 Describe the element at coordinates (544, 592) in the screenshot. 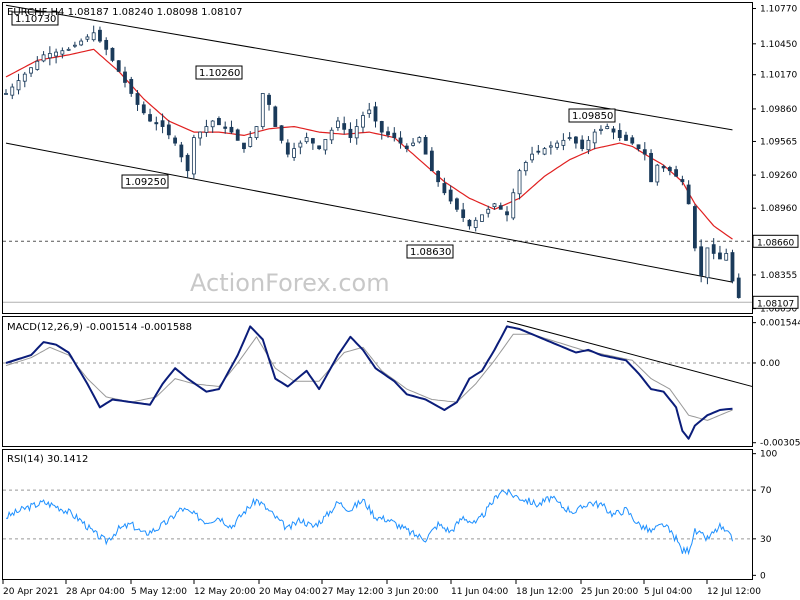

I see `time-tick-label: 18 Jun 12:00` at that location.